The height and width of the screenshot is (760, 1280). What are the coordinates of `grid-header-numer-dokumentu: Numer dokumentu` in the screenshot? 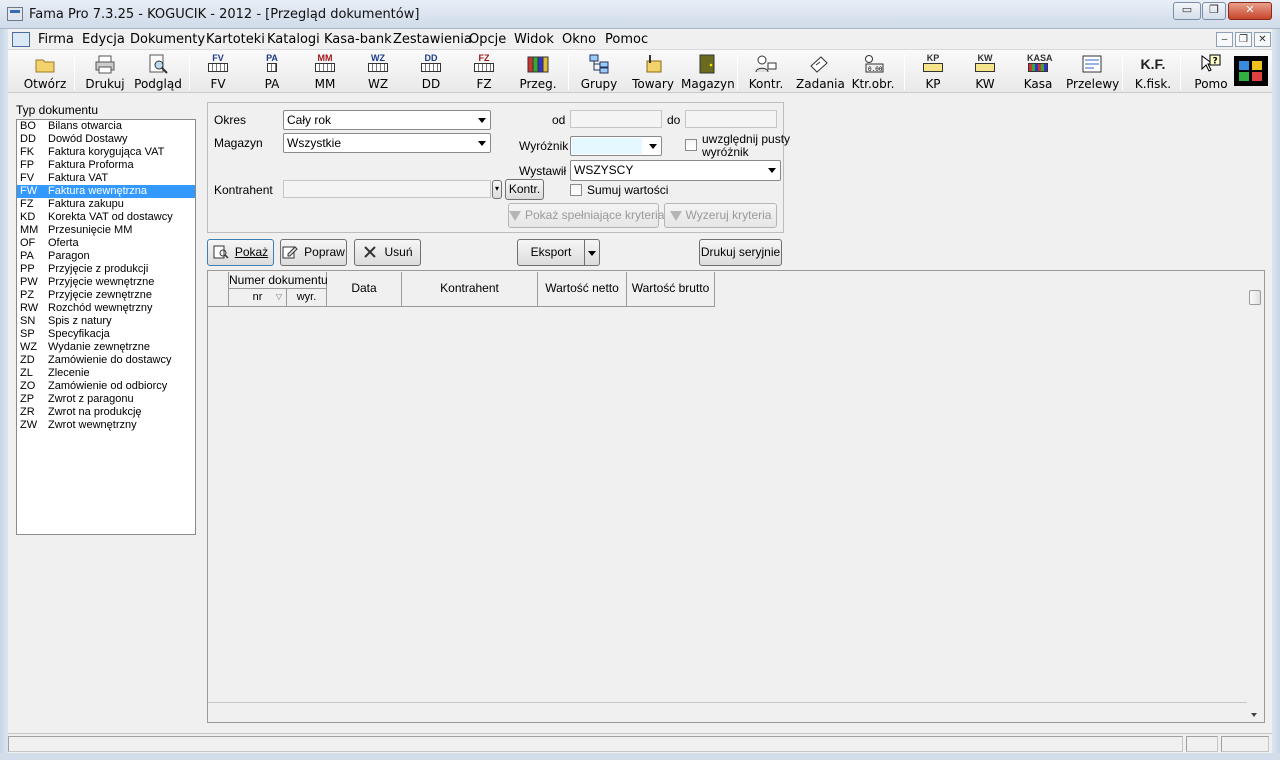 It's located at (278, 280).